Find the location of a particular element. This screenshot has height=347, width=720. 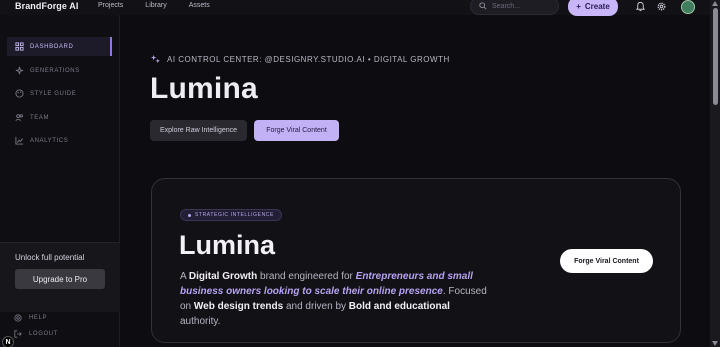

sidebar-item-label: GENERATIONS is located at coordinates (55, 70).